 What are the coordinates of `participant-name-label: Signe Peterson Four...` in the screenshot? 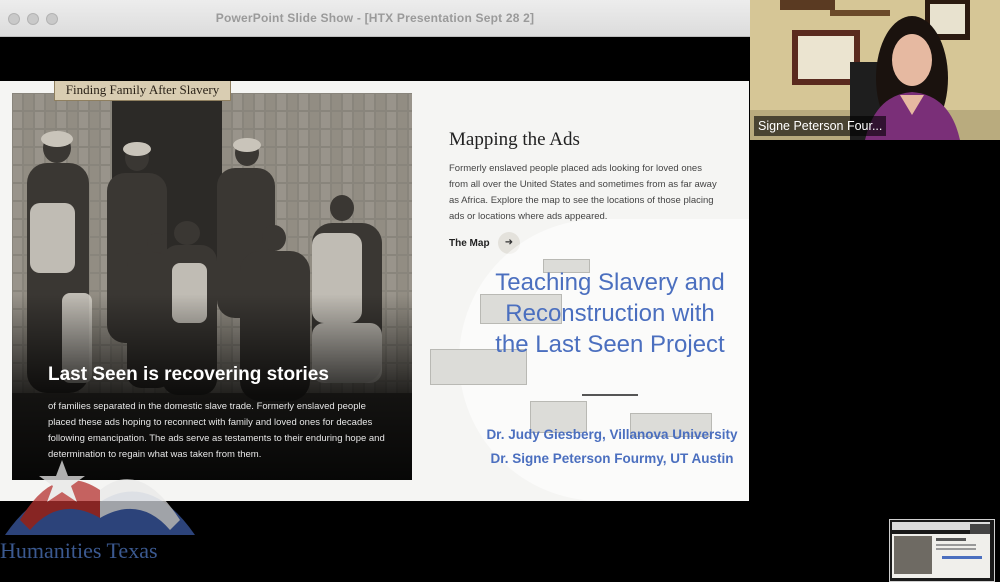 It's located at (820, 126).